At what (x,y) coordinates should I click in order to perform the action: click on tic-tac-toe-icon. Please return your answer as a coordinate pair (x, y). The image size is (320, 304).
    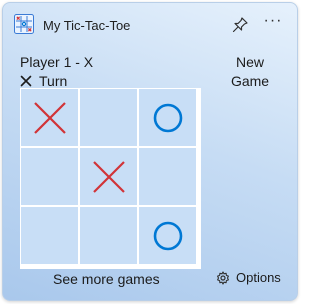
    Looking at the image, I should click on (24, 24).